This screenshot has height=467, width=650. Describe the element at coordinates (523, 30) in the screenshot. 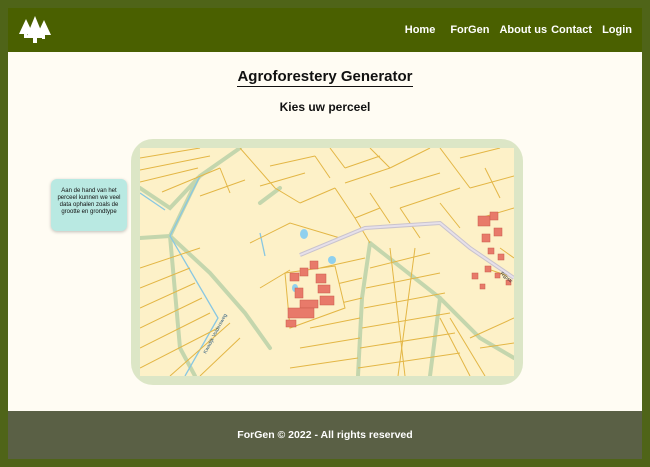

I see `nav-about-us: About us` at that location.